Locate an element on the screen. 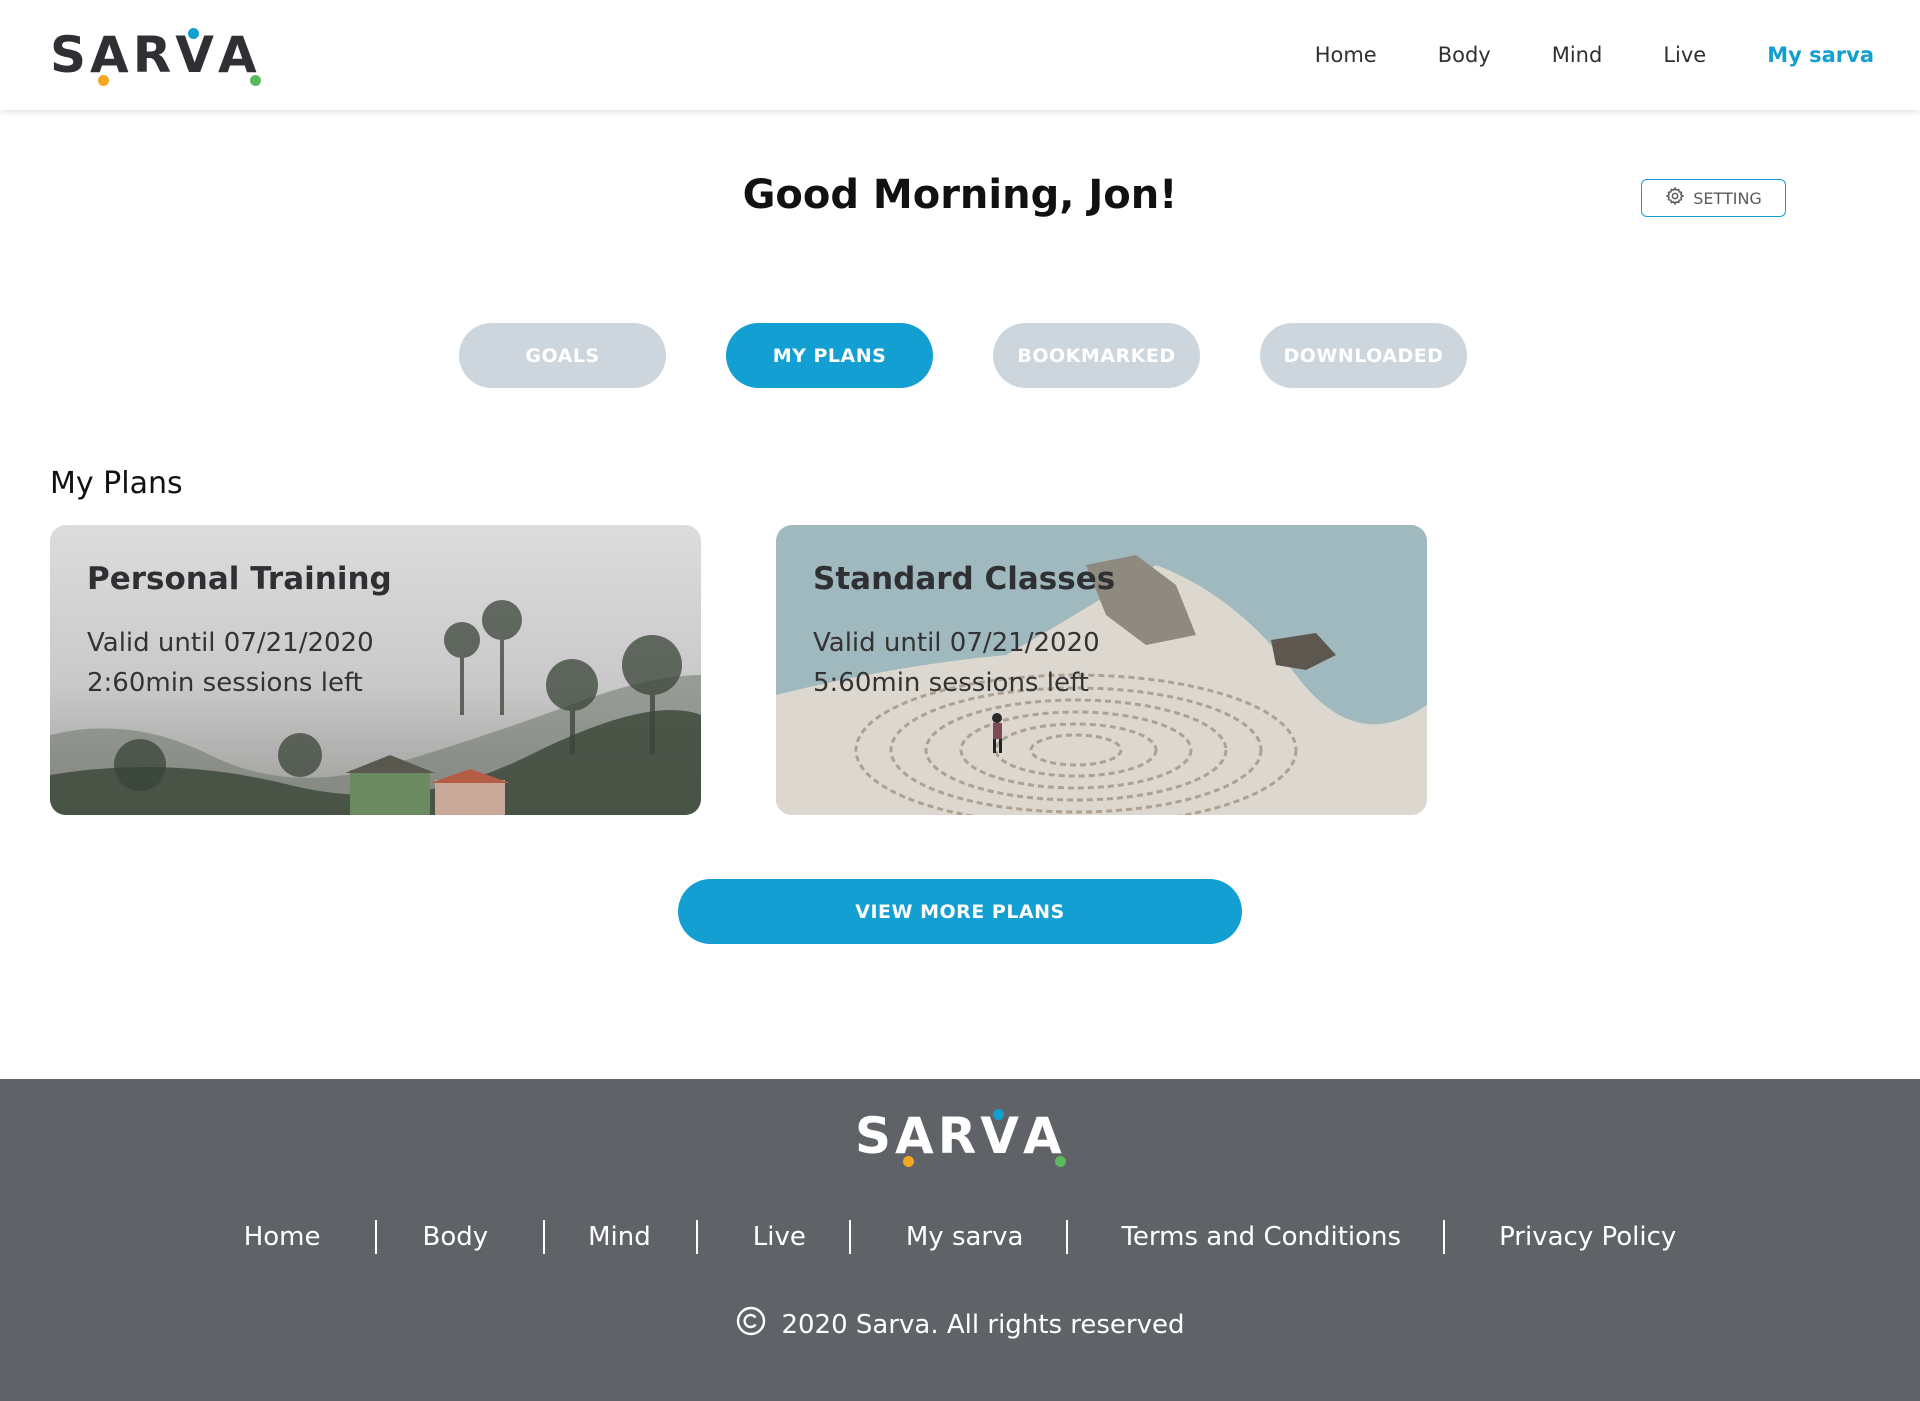  plan-title: Standard Classes is located at coordinates (964, 579).